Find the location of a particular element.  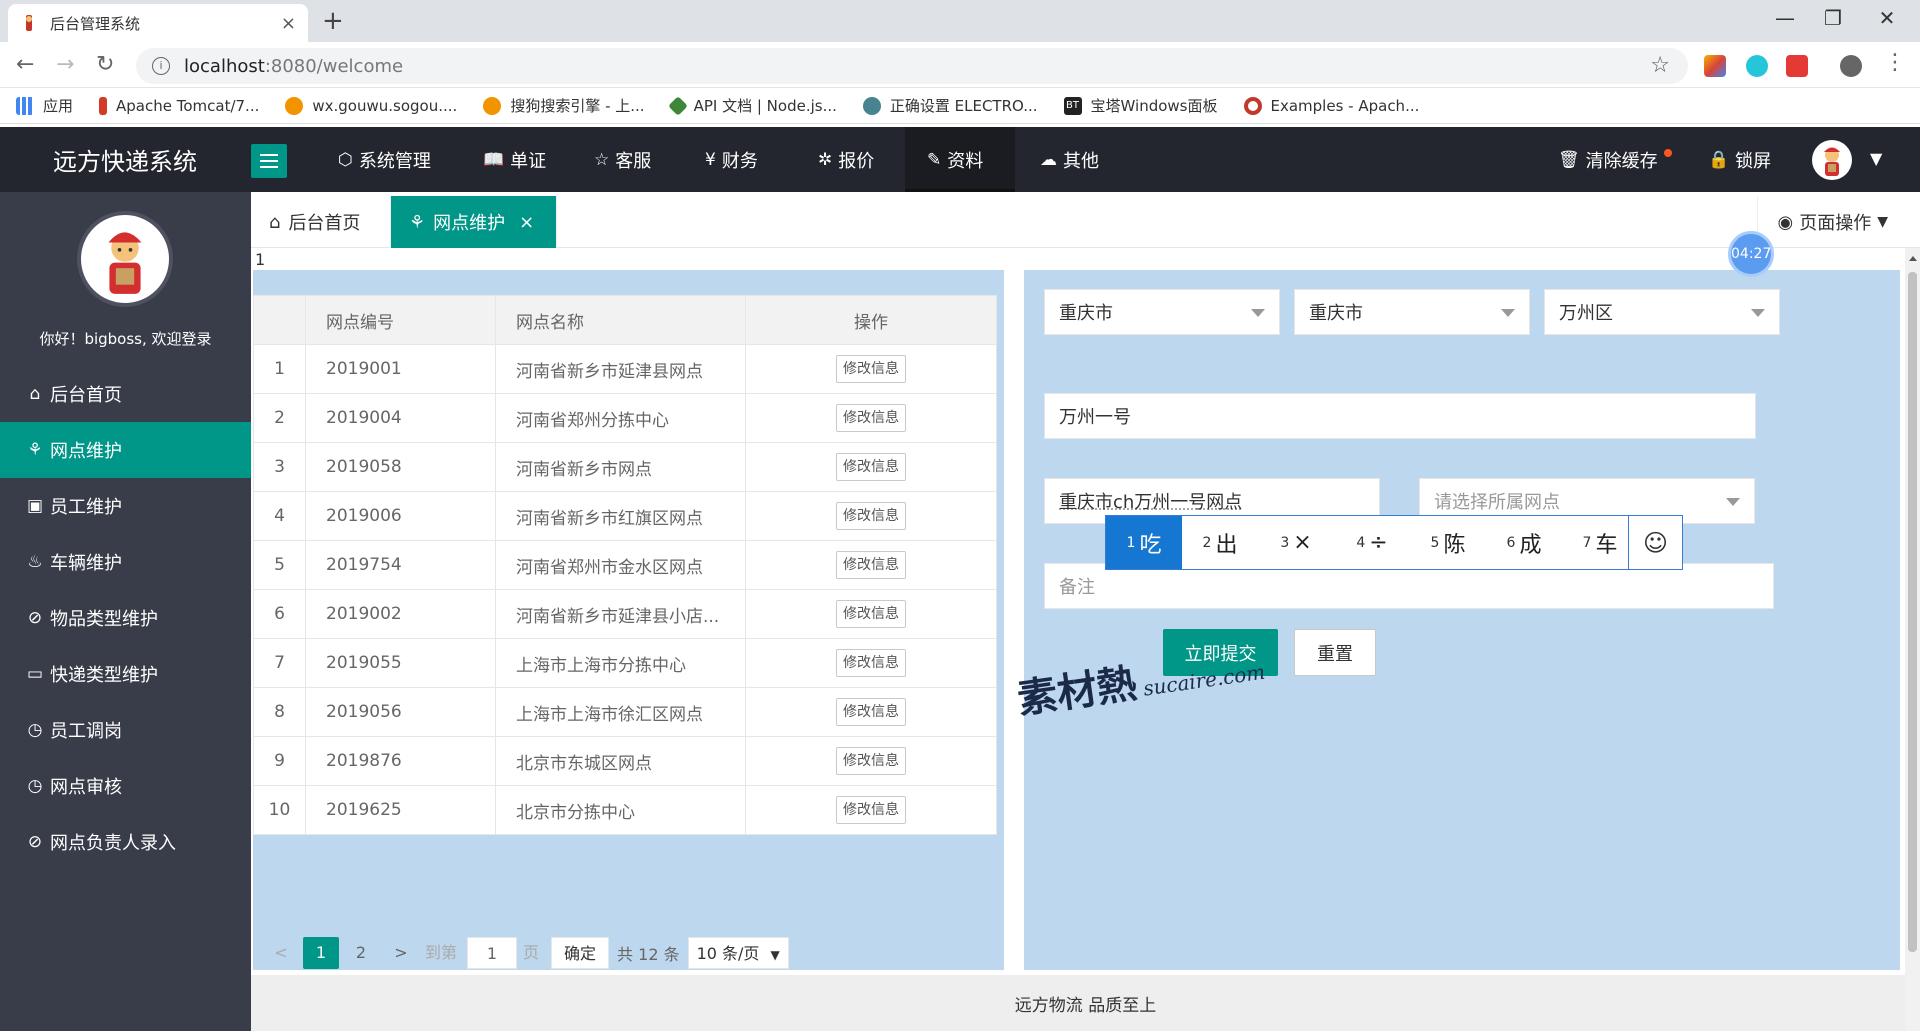

column-header-action: 操作 is located at coordinates (871, 320).